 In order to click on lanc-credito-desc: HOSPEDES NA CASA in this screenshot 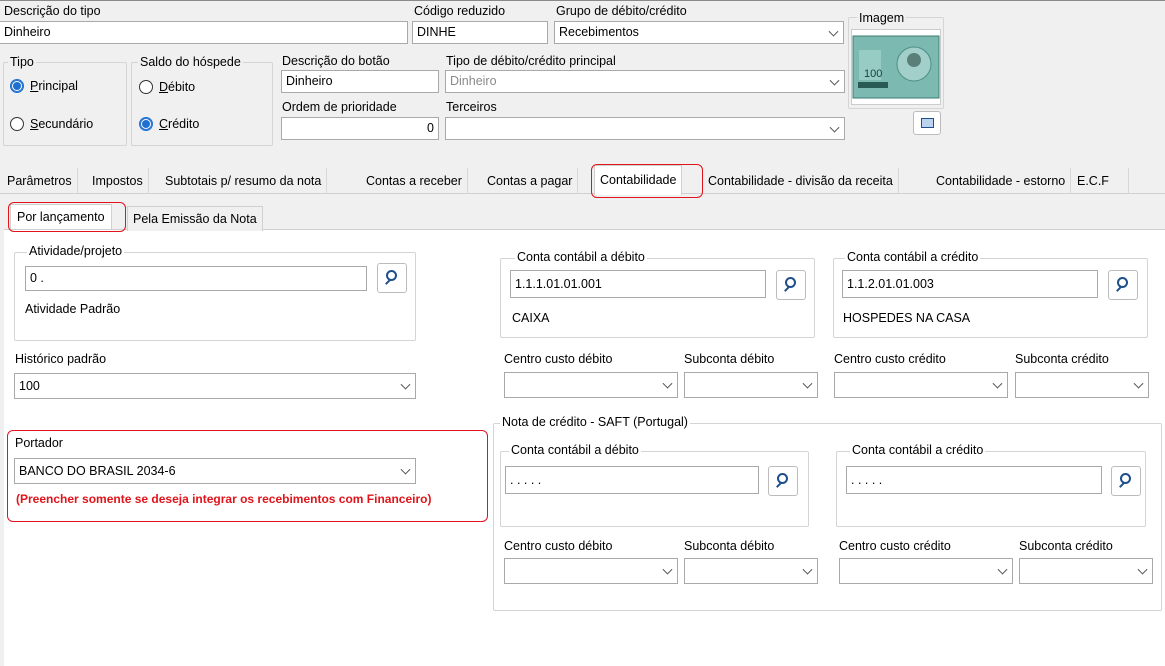, I will do `click(907, 318)`.